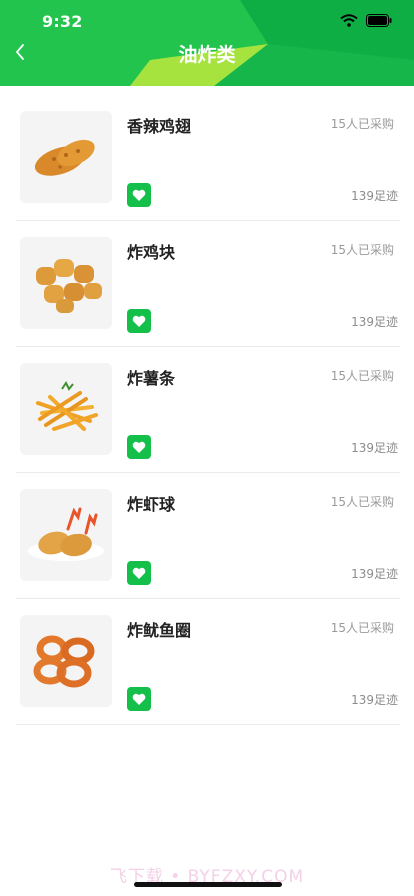 This screenshot has height=896, width=414. I want to click on product-name: 炸鱿鱼圈, so click(159, 630).